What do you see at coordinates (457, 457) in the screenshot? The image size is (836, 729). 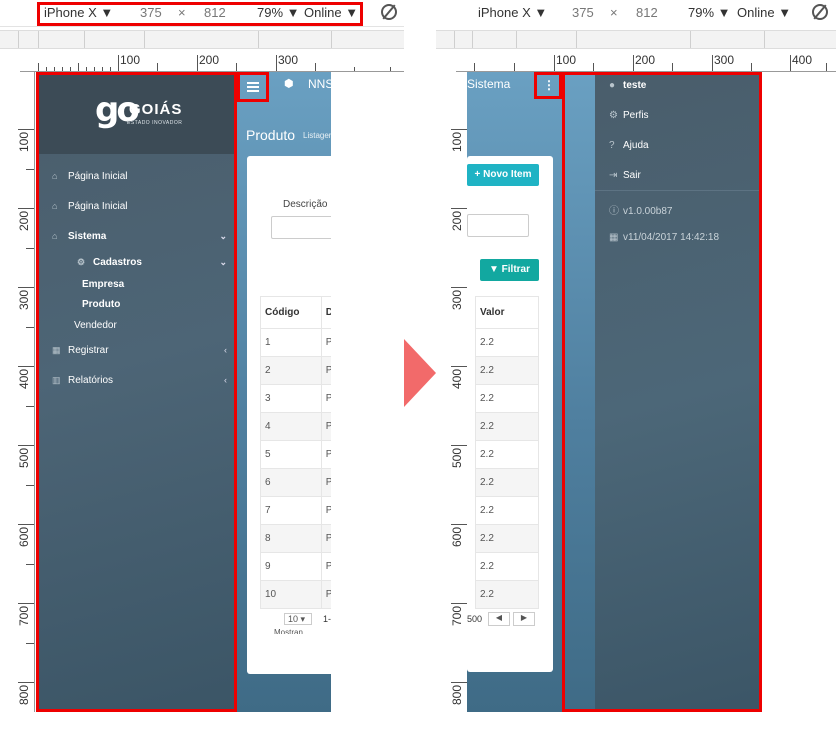 I see `ruler-label: 500` at bounding box center [457, 457].